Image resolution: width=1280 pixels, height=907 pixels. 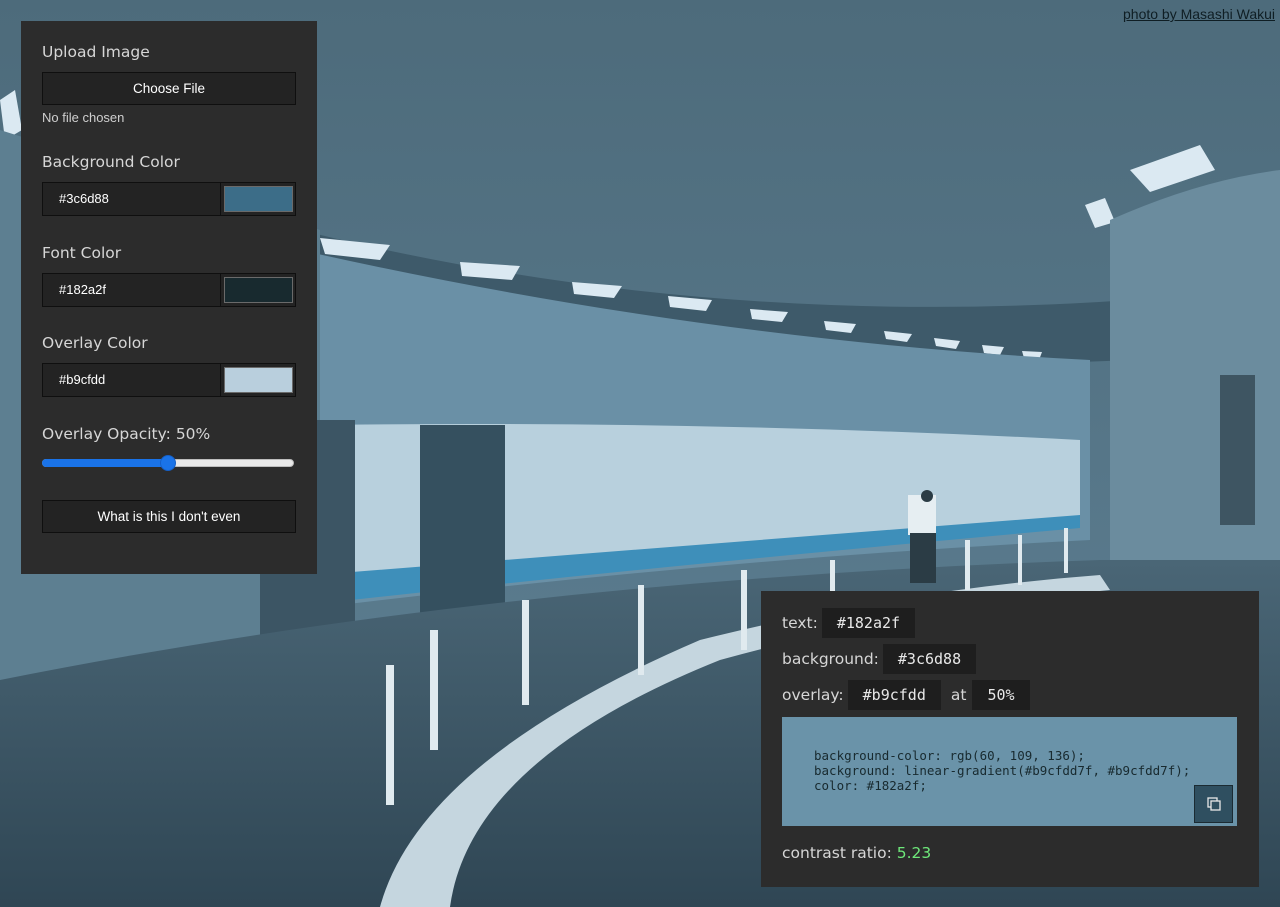 I want to click on background-color-label: Background Color, so click(x=111, y=162).